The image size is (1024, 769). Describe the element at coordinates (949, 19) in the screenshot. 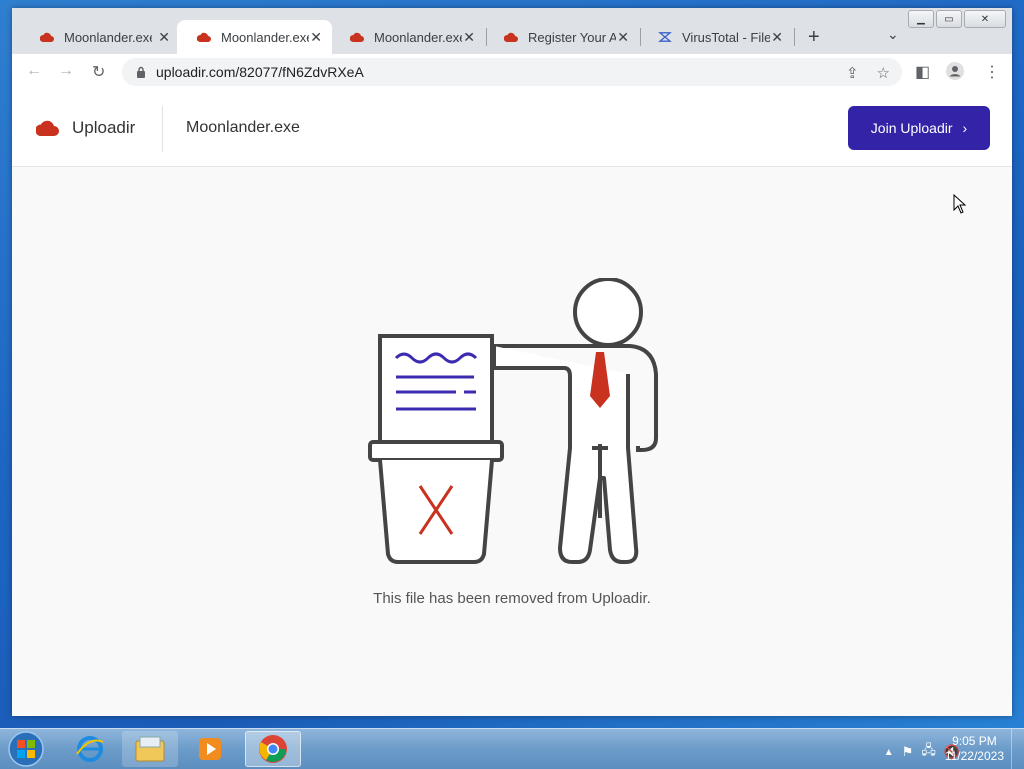

I see `maximize-icon: ▭` at that location.